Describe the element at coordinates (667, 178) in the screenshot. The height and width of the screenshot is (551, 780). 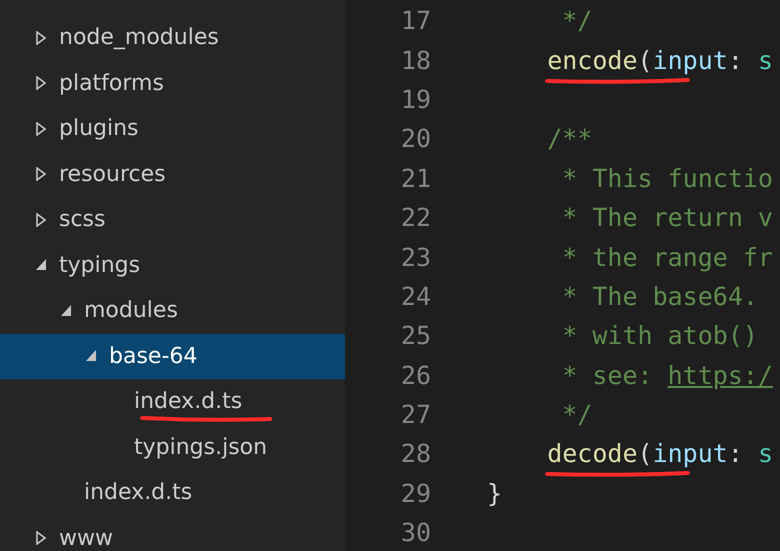
I see `code-token: * This functio` at that location.